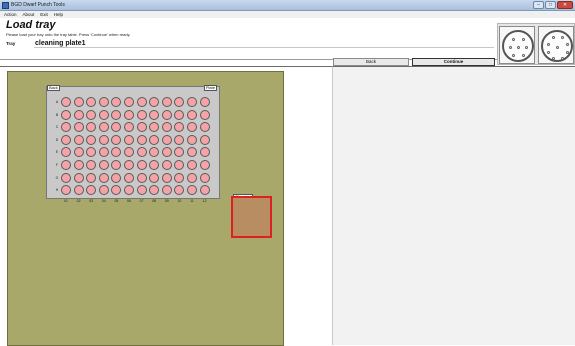 This screenshot has height=346, width=575. What do you see at coordinates (78, 114) in the screenshot?
I see `well-B02` at bounding box center [78, 114].